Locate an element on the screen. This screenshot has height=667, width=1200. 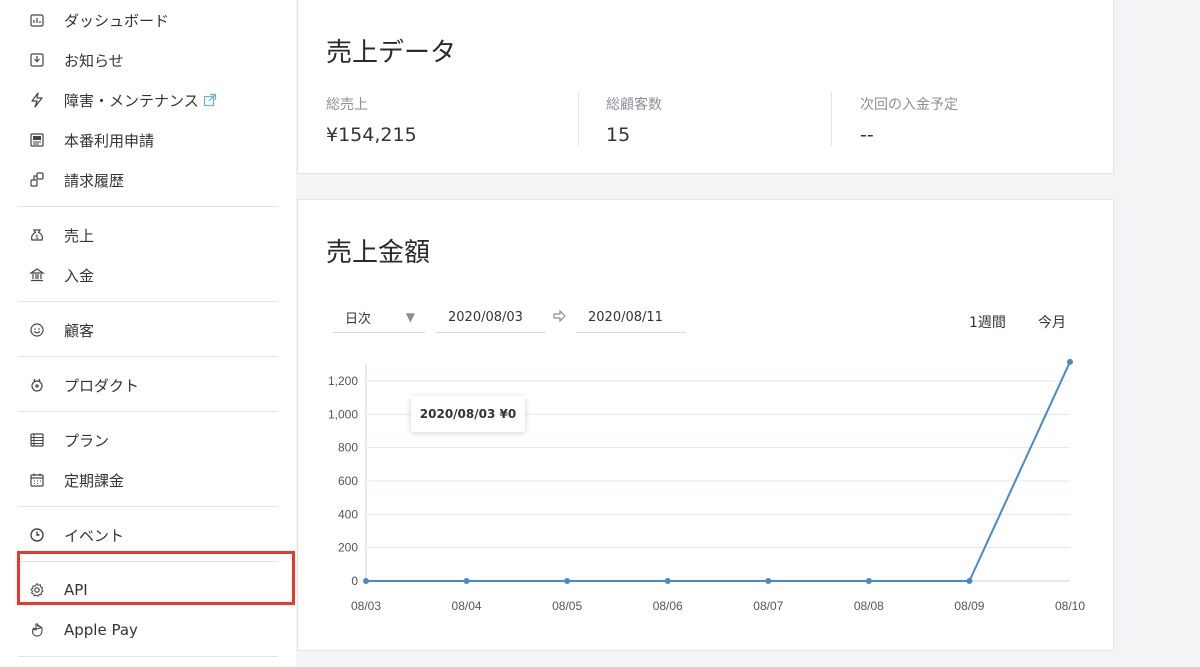
stat-label: 次回の入金予定 is located at coordinates (909, 105).